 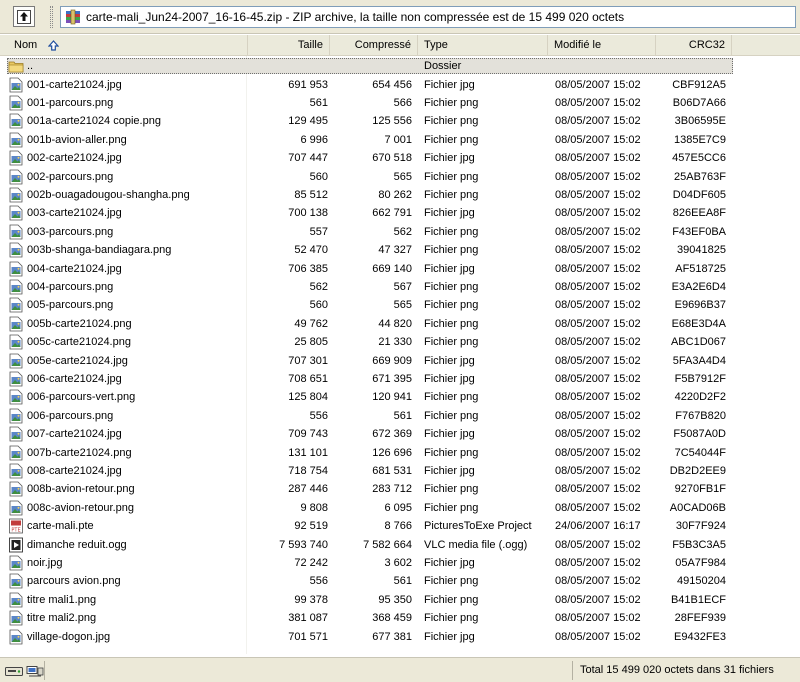 I want to click on file-compressed-size: 21 330, so click(x=395, y=342).